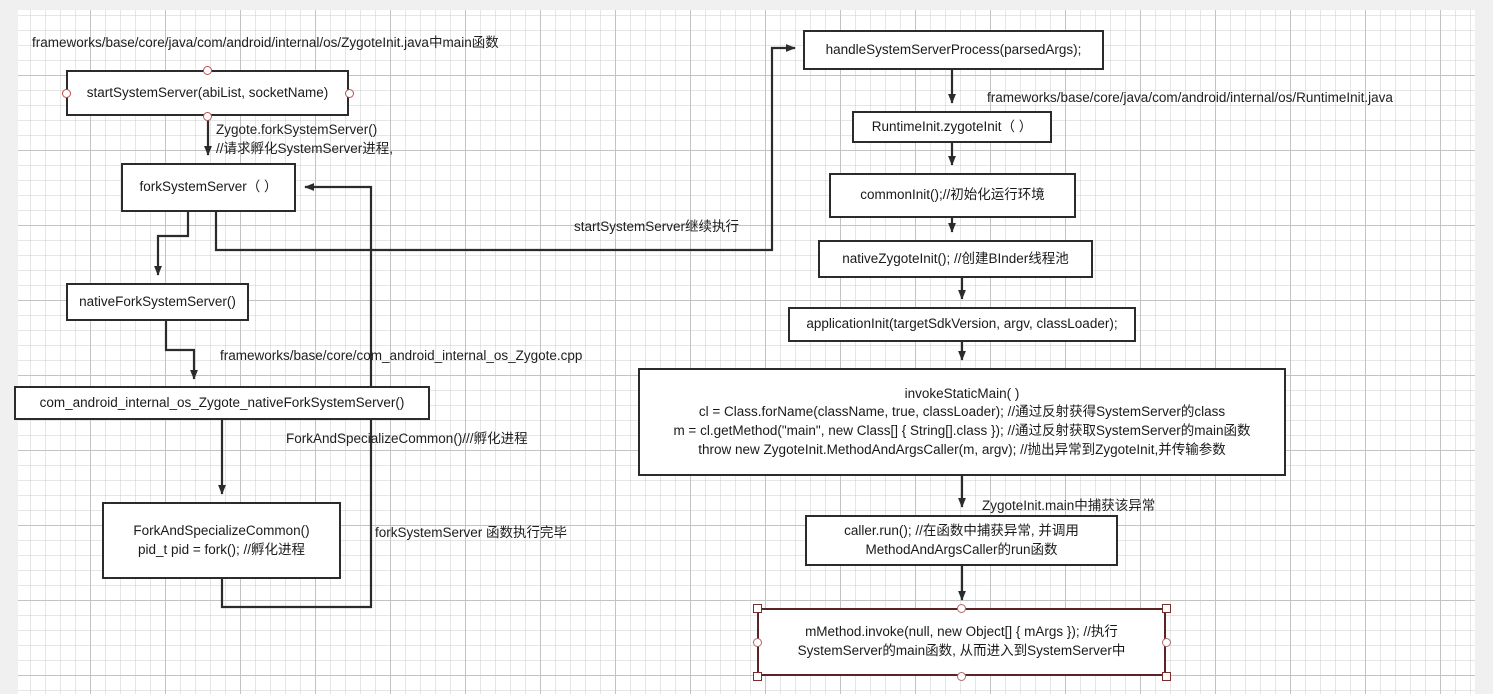 This screenshot has height=694, width=1493. Describe the element at coordinates (952, 127) in the screenshot. I see `node-runtimeInitZygoteInit: RuntimeInit.zygoteInit（ ）` at that location.